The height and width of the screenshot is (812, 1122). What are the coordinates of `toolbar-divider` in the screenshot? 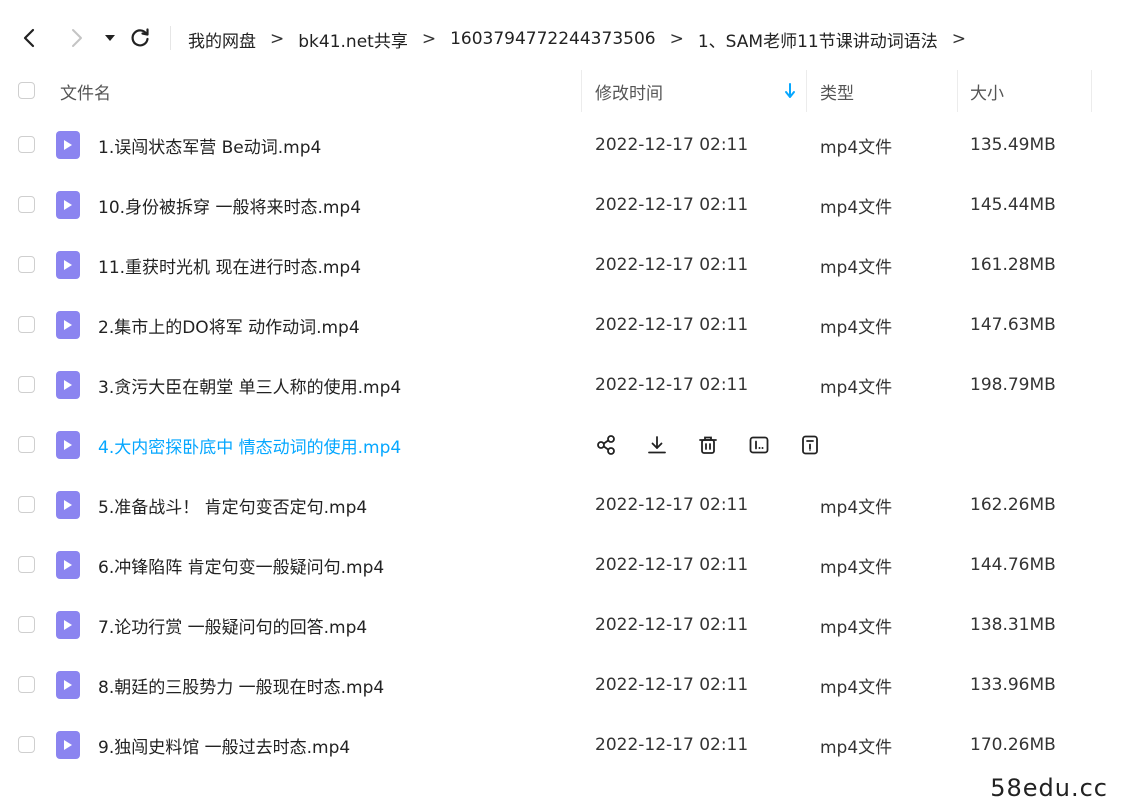 It's located at (170, 38).